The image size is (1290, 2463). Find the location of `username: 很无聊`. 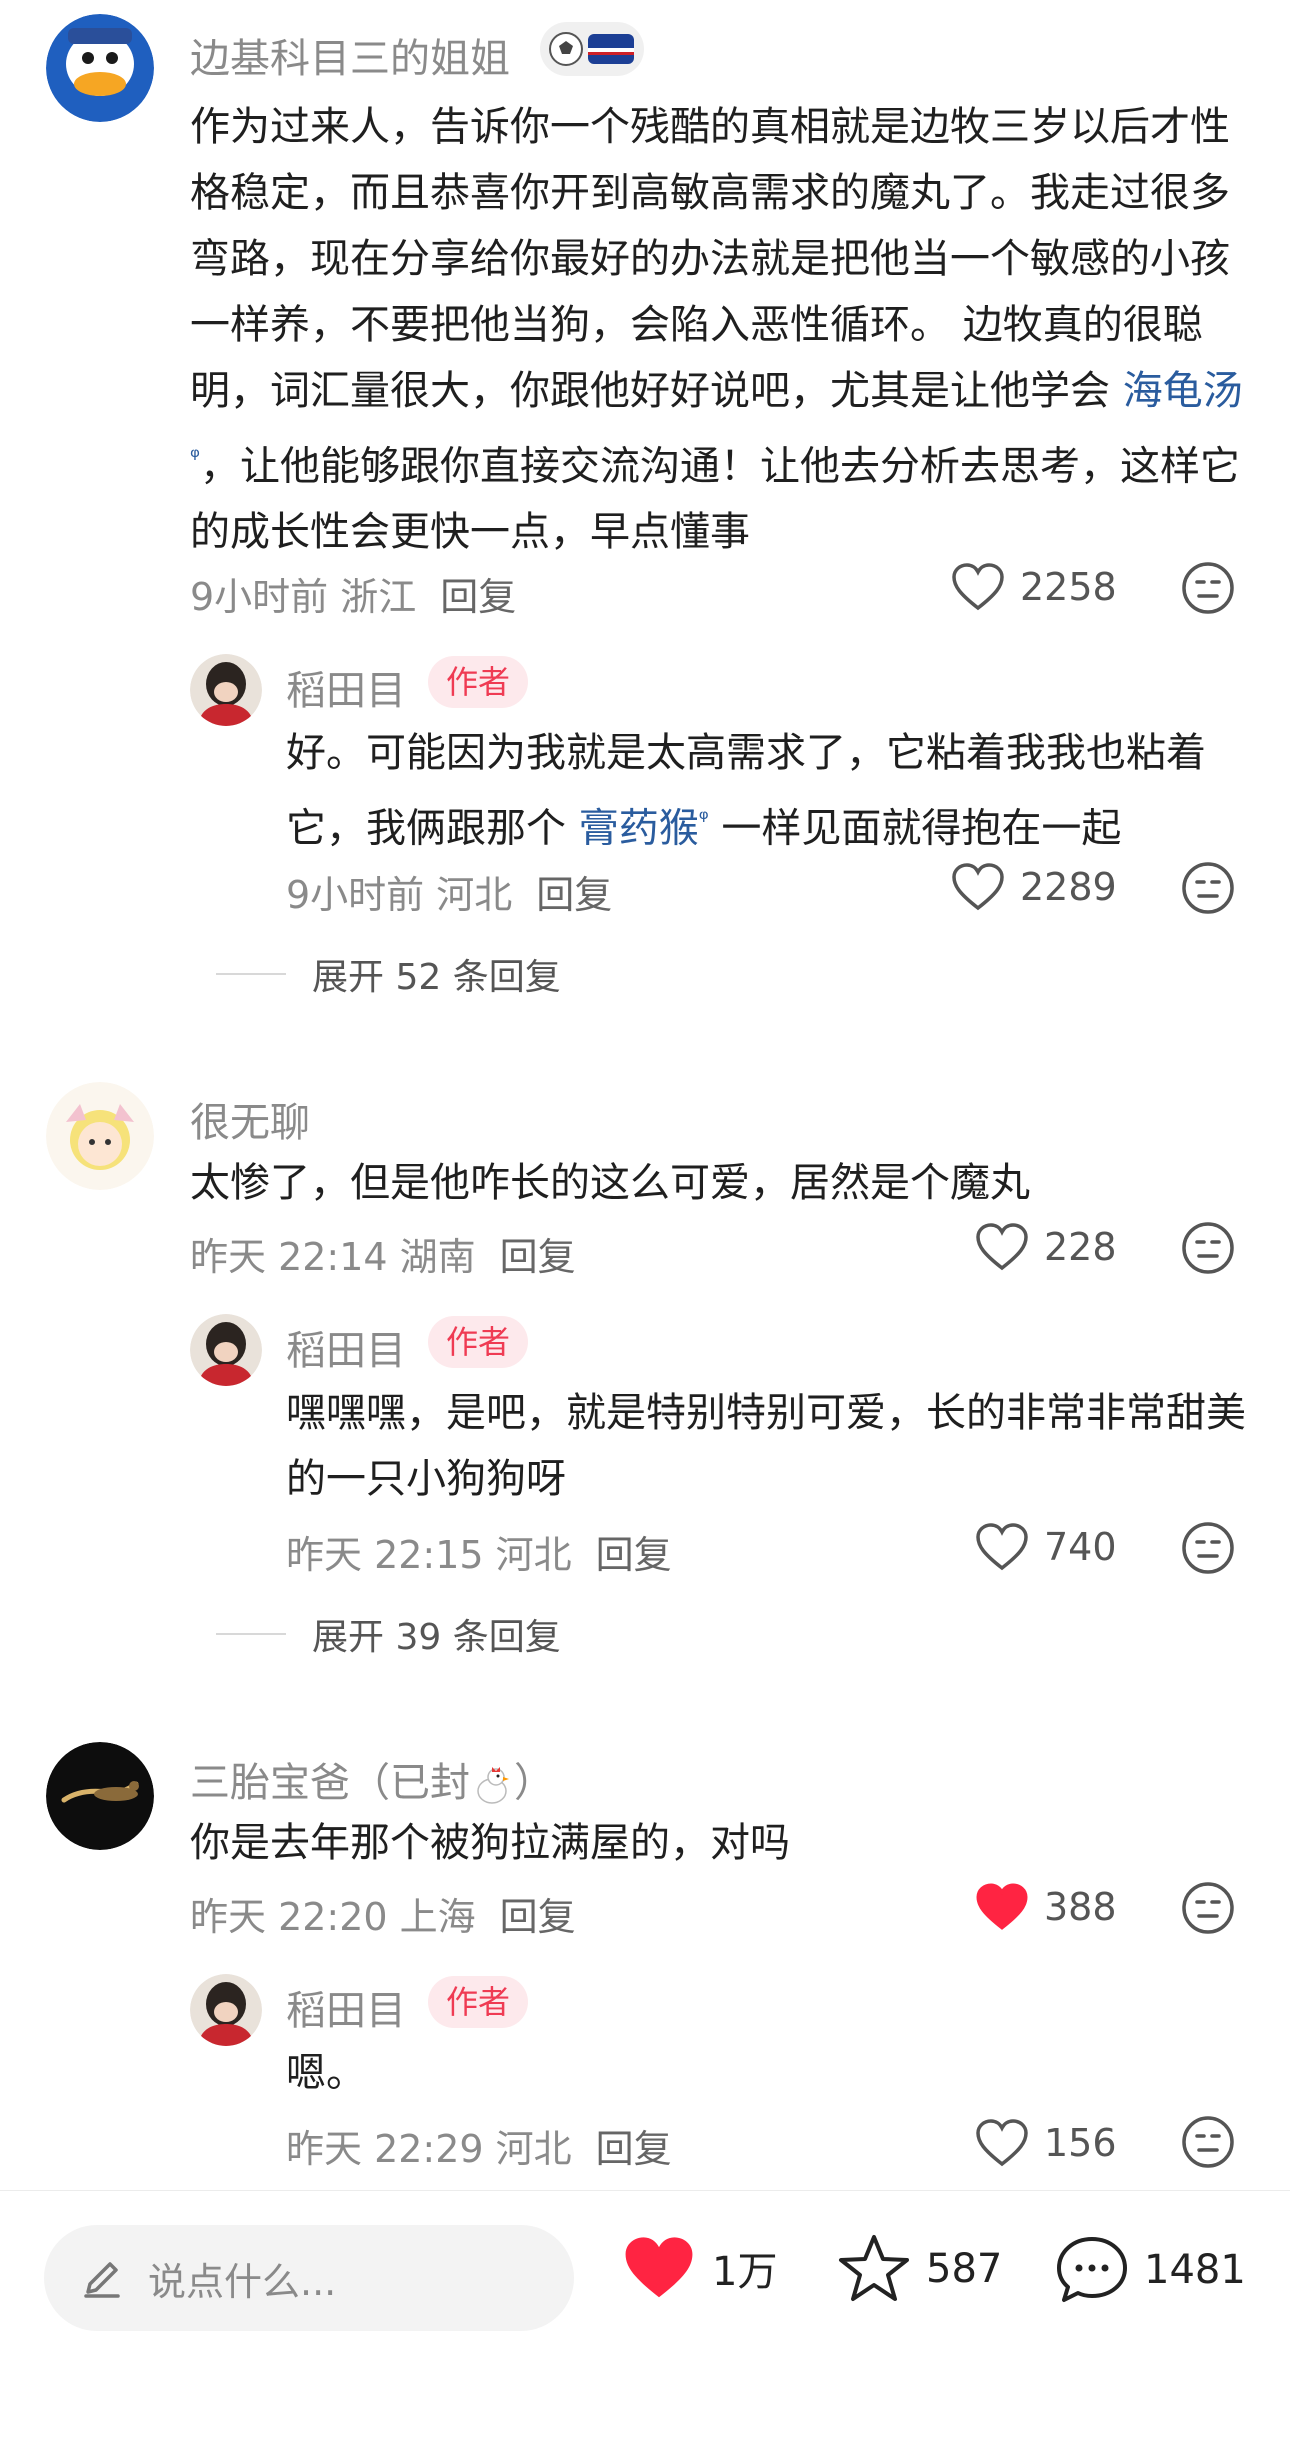

username: 很无聊 is located at coordinates (250, 1119).